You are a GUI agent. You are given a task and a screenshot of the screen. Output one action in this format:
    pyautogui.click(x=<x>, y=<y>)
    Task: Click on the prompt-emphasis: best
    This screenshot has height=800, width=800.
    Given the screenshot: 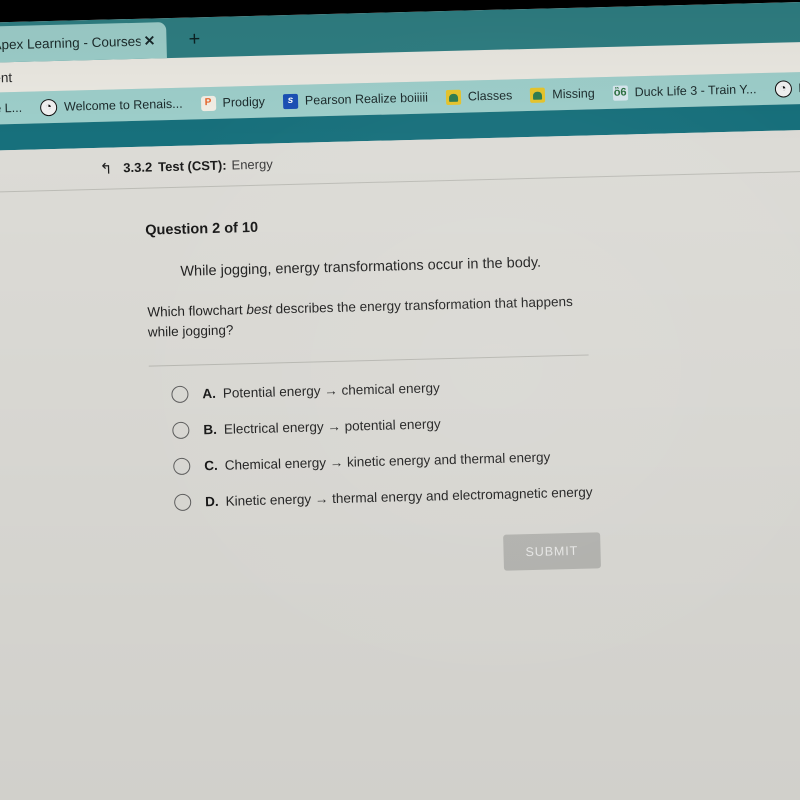 What is the action you would take?
    pyautogui.click(x=259, y=309)
    